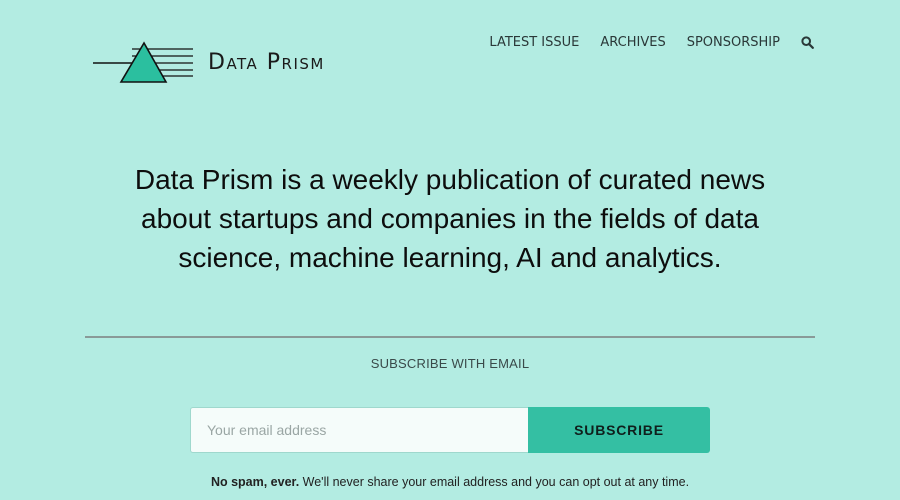 The width and height of the screenshot is (900, 500). I want to click on subscribe-heading: SUBSCRIBE WITH EMAIL, so click(450, 363).